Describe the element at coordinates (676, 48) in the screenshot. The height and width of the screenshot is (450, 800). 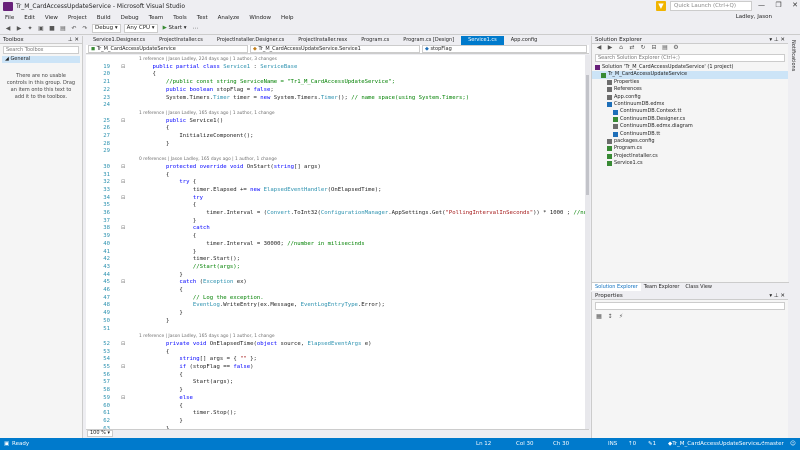
I see `properties-icon: ⚙` at that location.